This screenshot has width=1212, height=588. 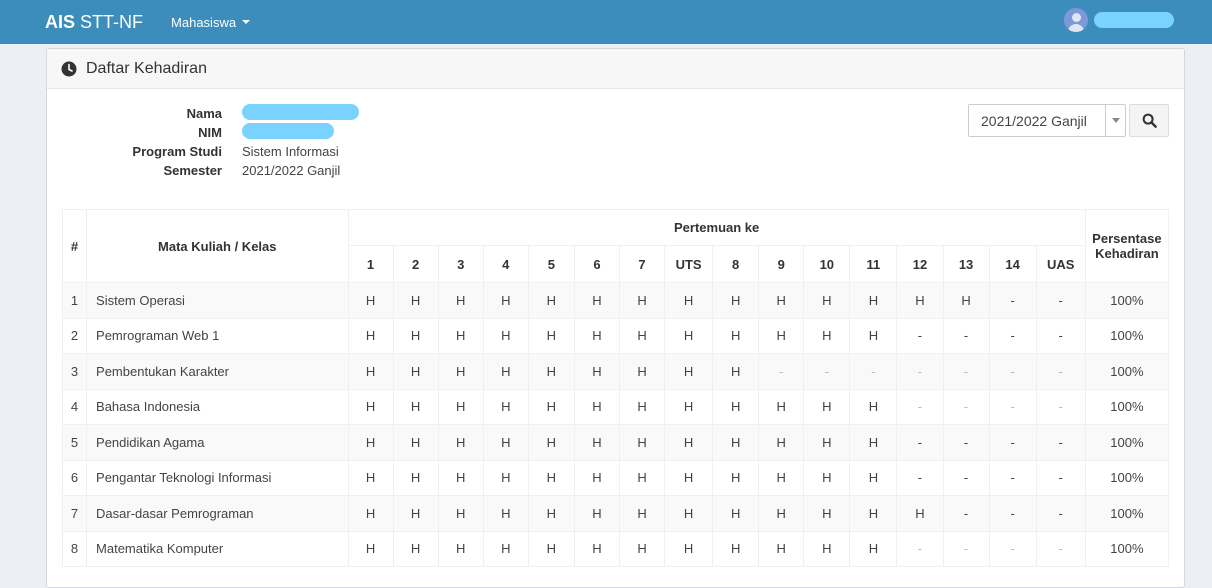 What do you see at coordinates (217, 406) in the screenshot?
I see `course-name: Bahasa Indonesia` at bounding box center [217, 406].